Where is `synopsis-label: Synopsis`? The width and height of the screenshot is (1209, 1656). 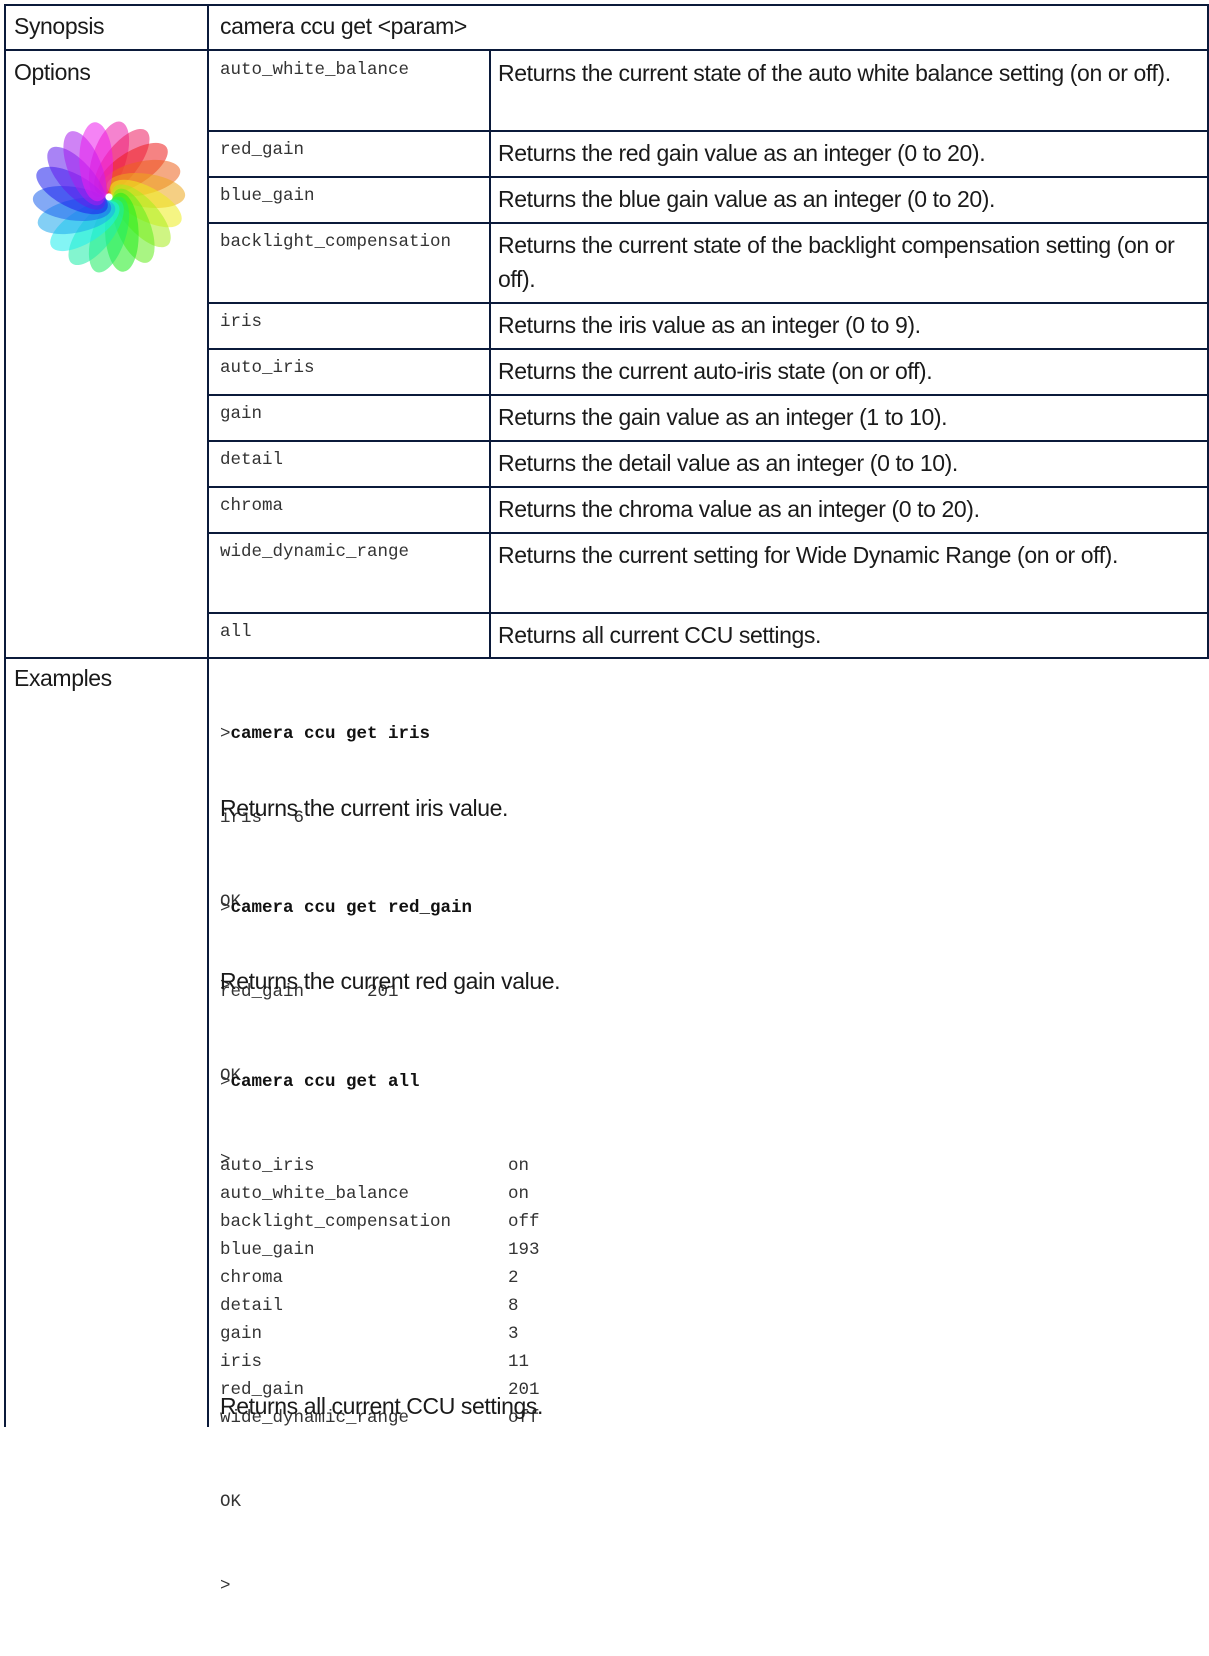 synopsis-label: Synopsis is located at coordinates (59, 26).